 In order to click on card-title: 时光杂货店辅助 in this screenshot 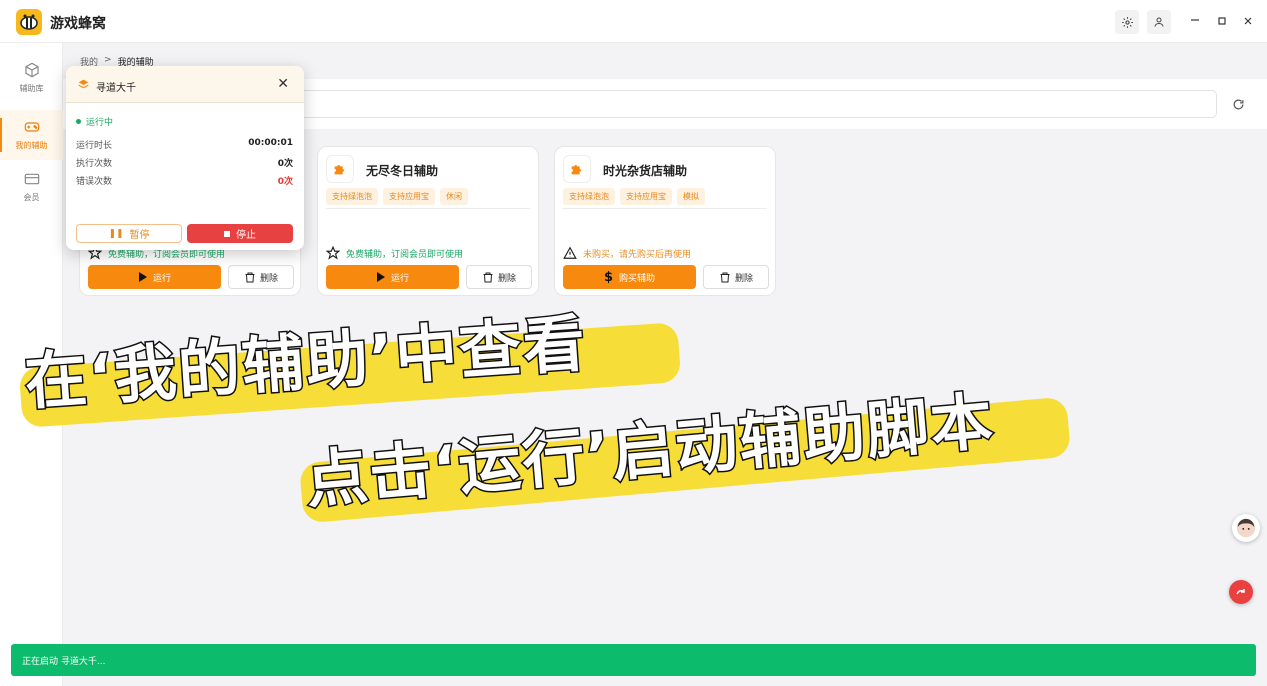, I will do `click(645, 171)`.